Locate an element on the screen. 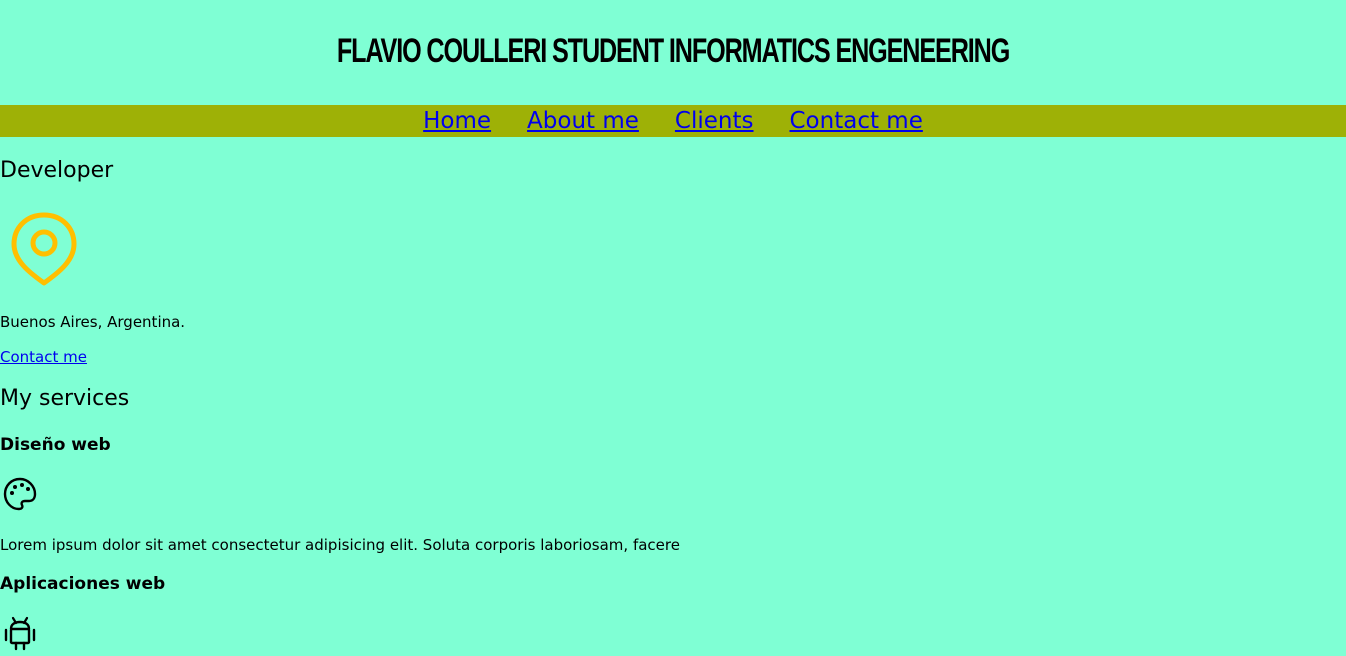 The height and width of the screenshot is (656, 1346). service-title-web-apps: Aplicaciones web is located at coordinates (83, 584).